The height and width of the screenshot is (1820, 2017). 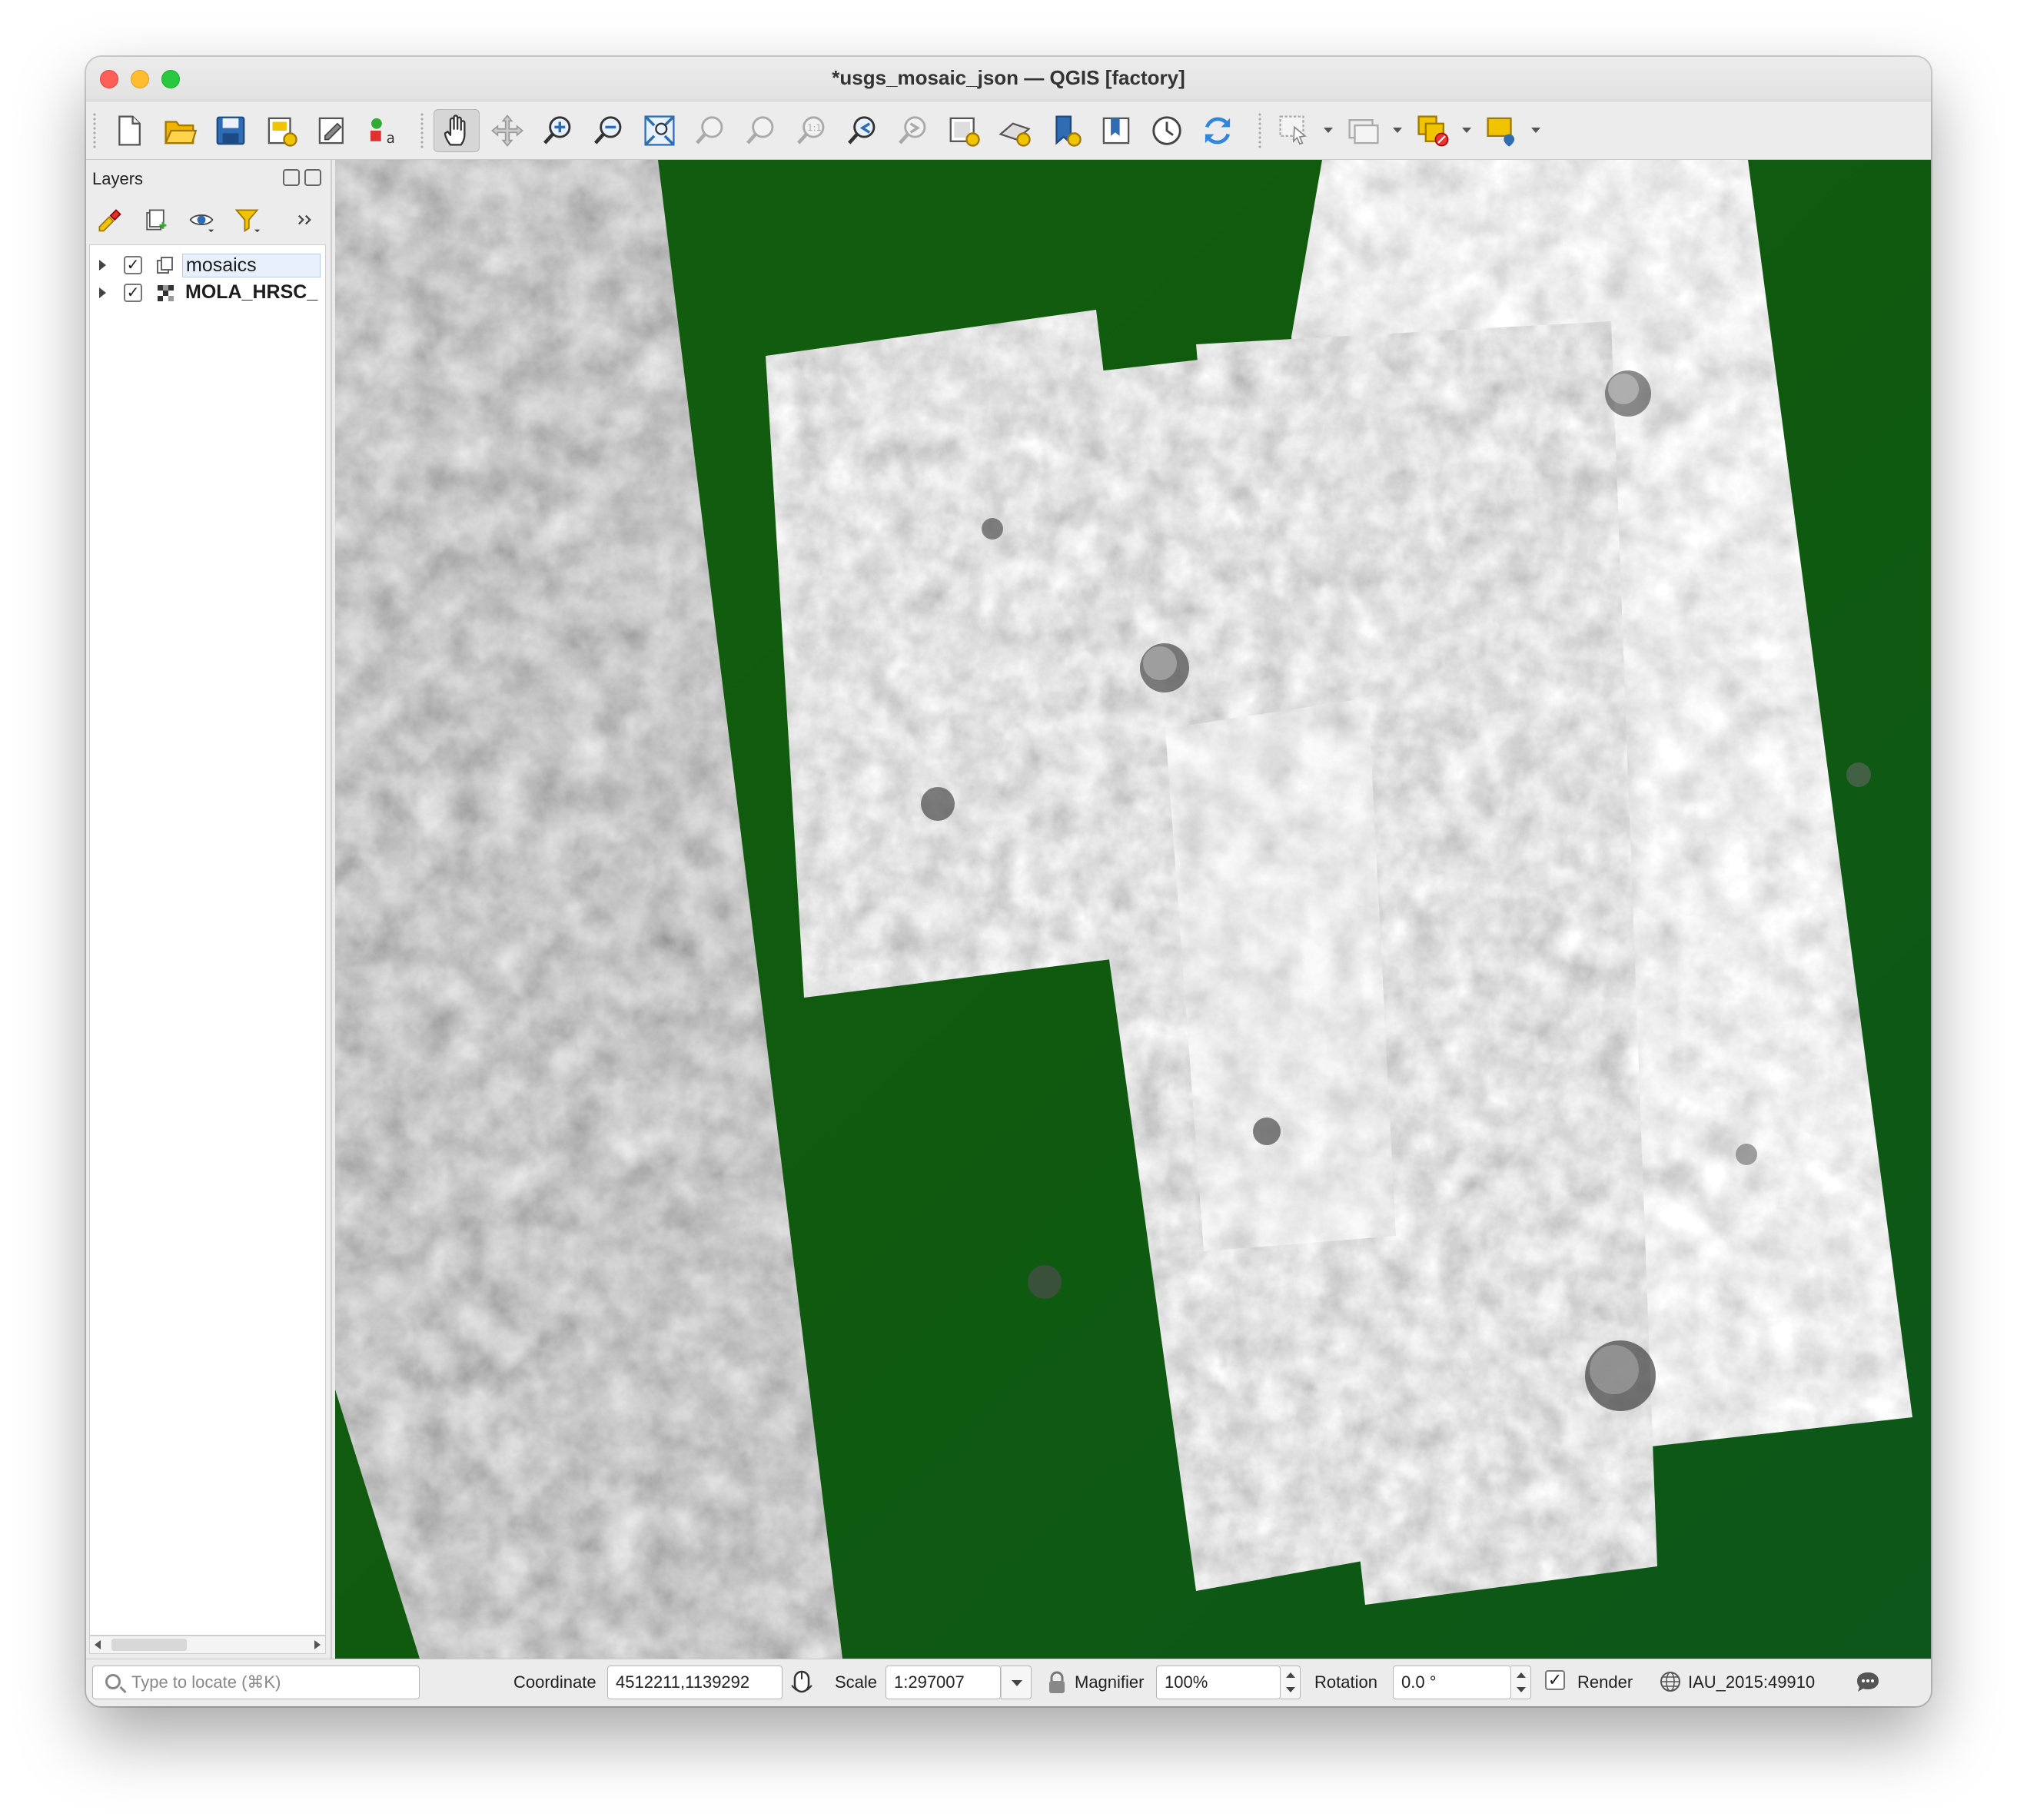 I want to click on open-project-button, so click(x=180, y=130).